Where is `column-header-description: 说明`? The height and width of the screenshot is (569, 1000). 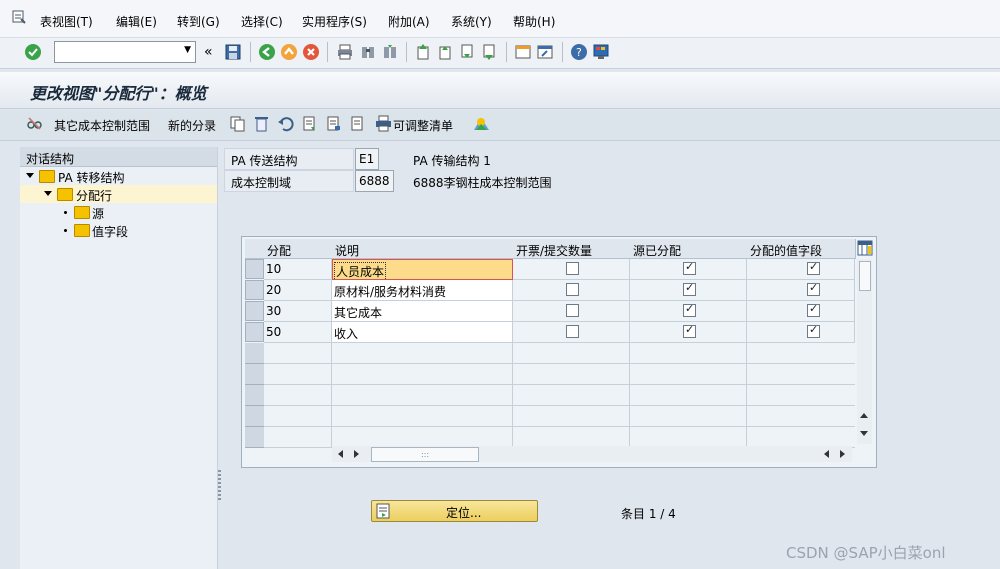
column-header-description: 说明 is located at coordinates (423, 249).